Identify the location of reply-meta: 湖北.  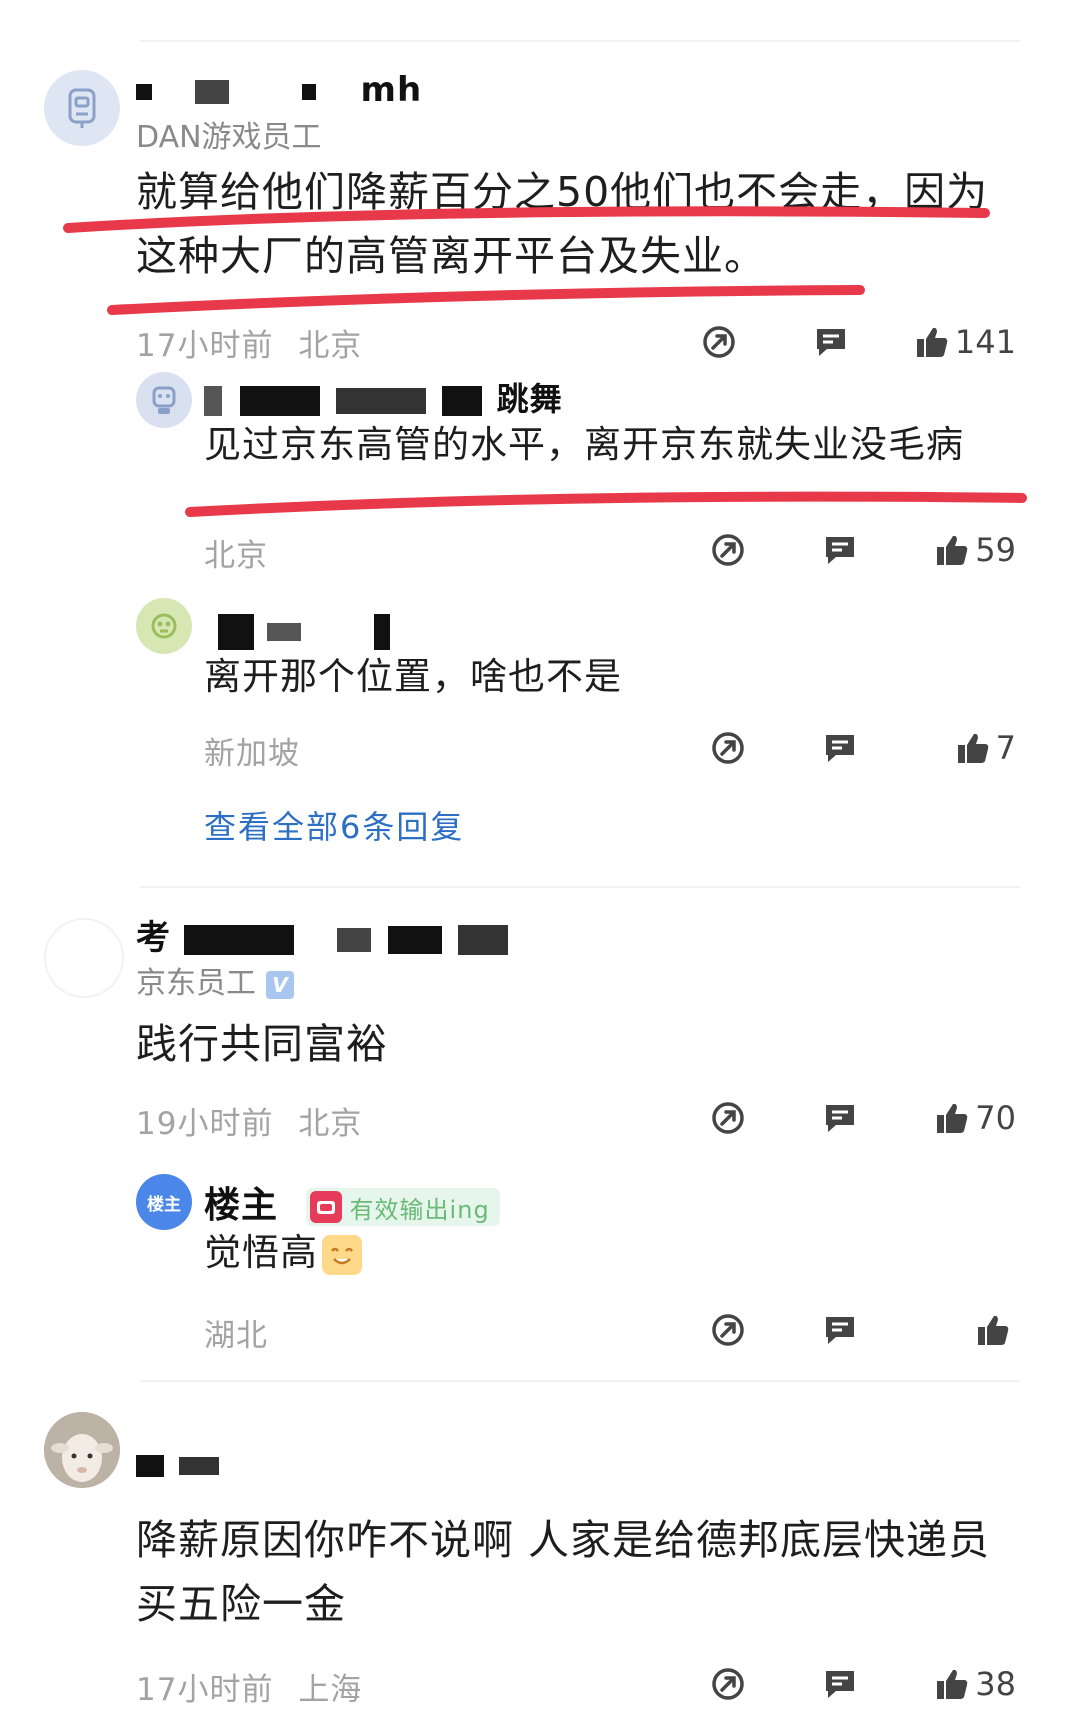
(236, 1332).